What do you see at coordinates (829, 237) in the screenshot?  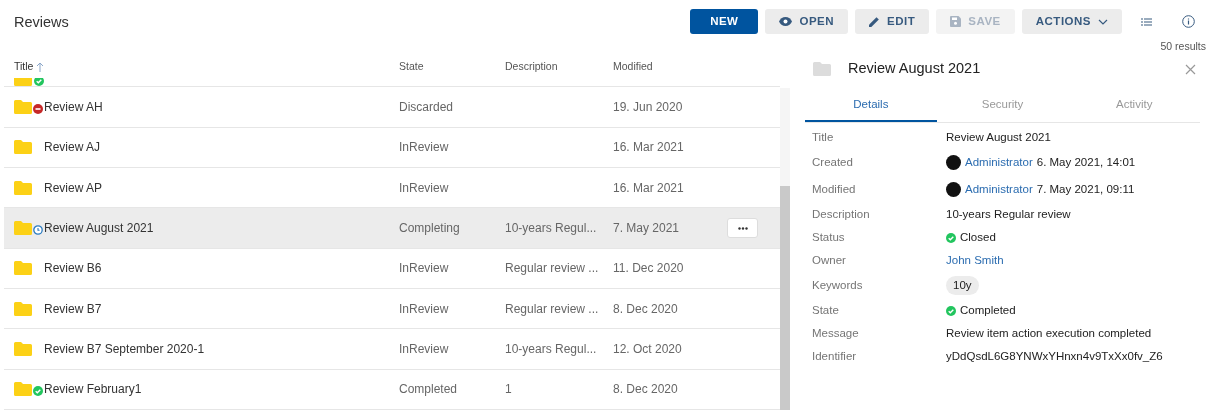 I see `field-label: Status` at bounding box center [829, 237].